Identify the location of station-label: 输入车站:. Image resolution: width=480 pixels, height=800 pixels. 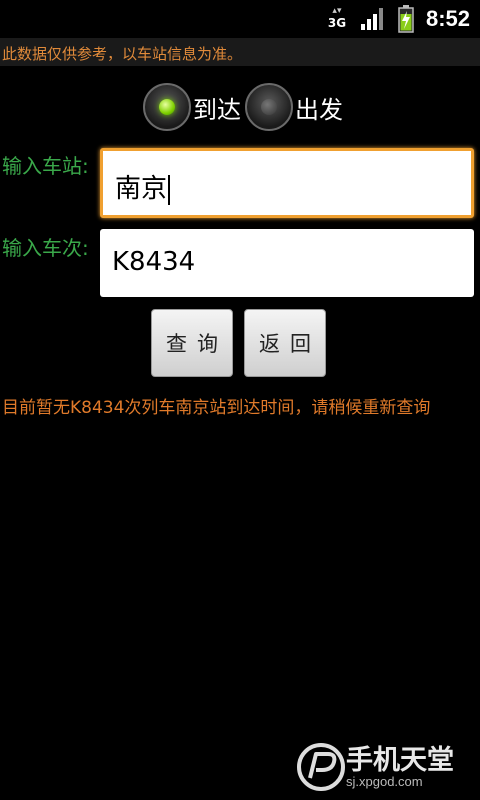
(45, 166).